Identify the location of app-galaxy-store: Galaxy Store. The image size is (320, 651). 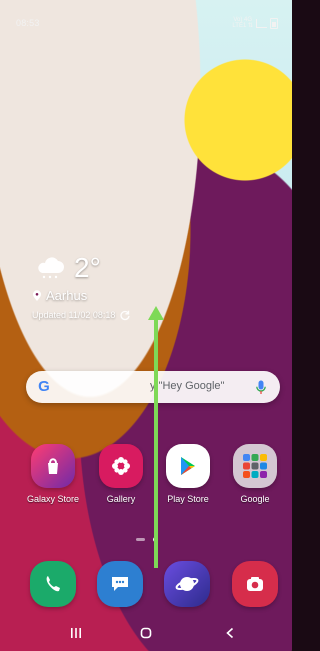
(53, 474).